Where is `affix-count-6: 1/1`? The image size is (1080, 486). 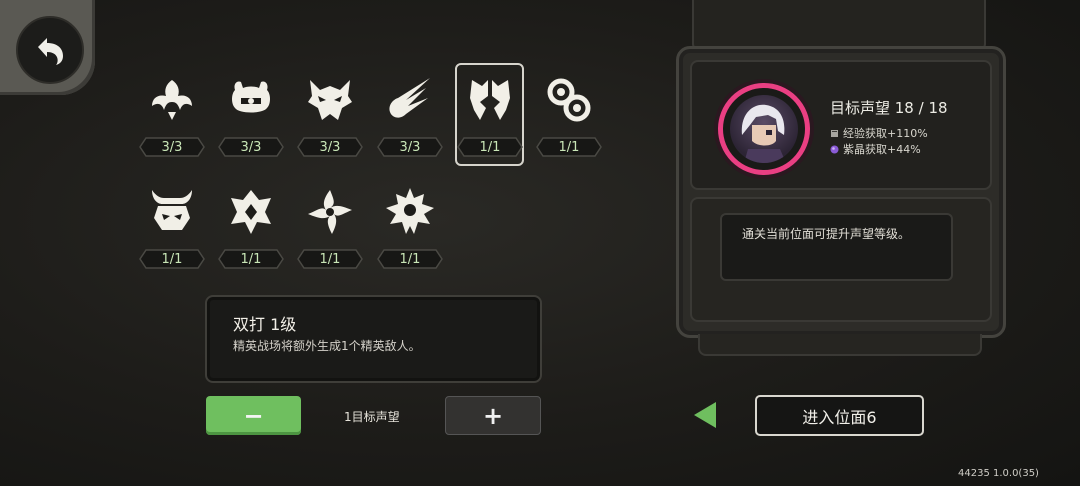 affix-count-6: 1/1 is located at coordinates (569, 147).